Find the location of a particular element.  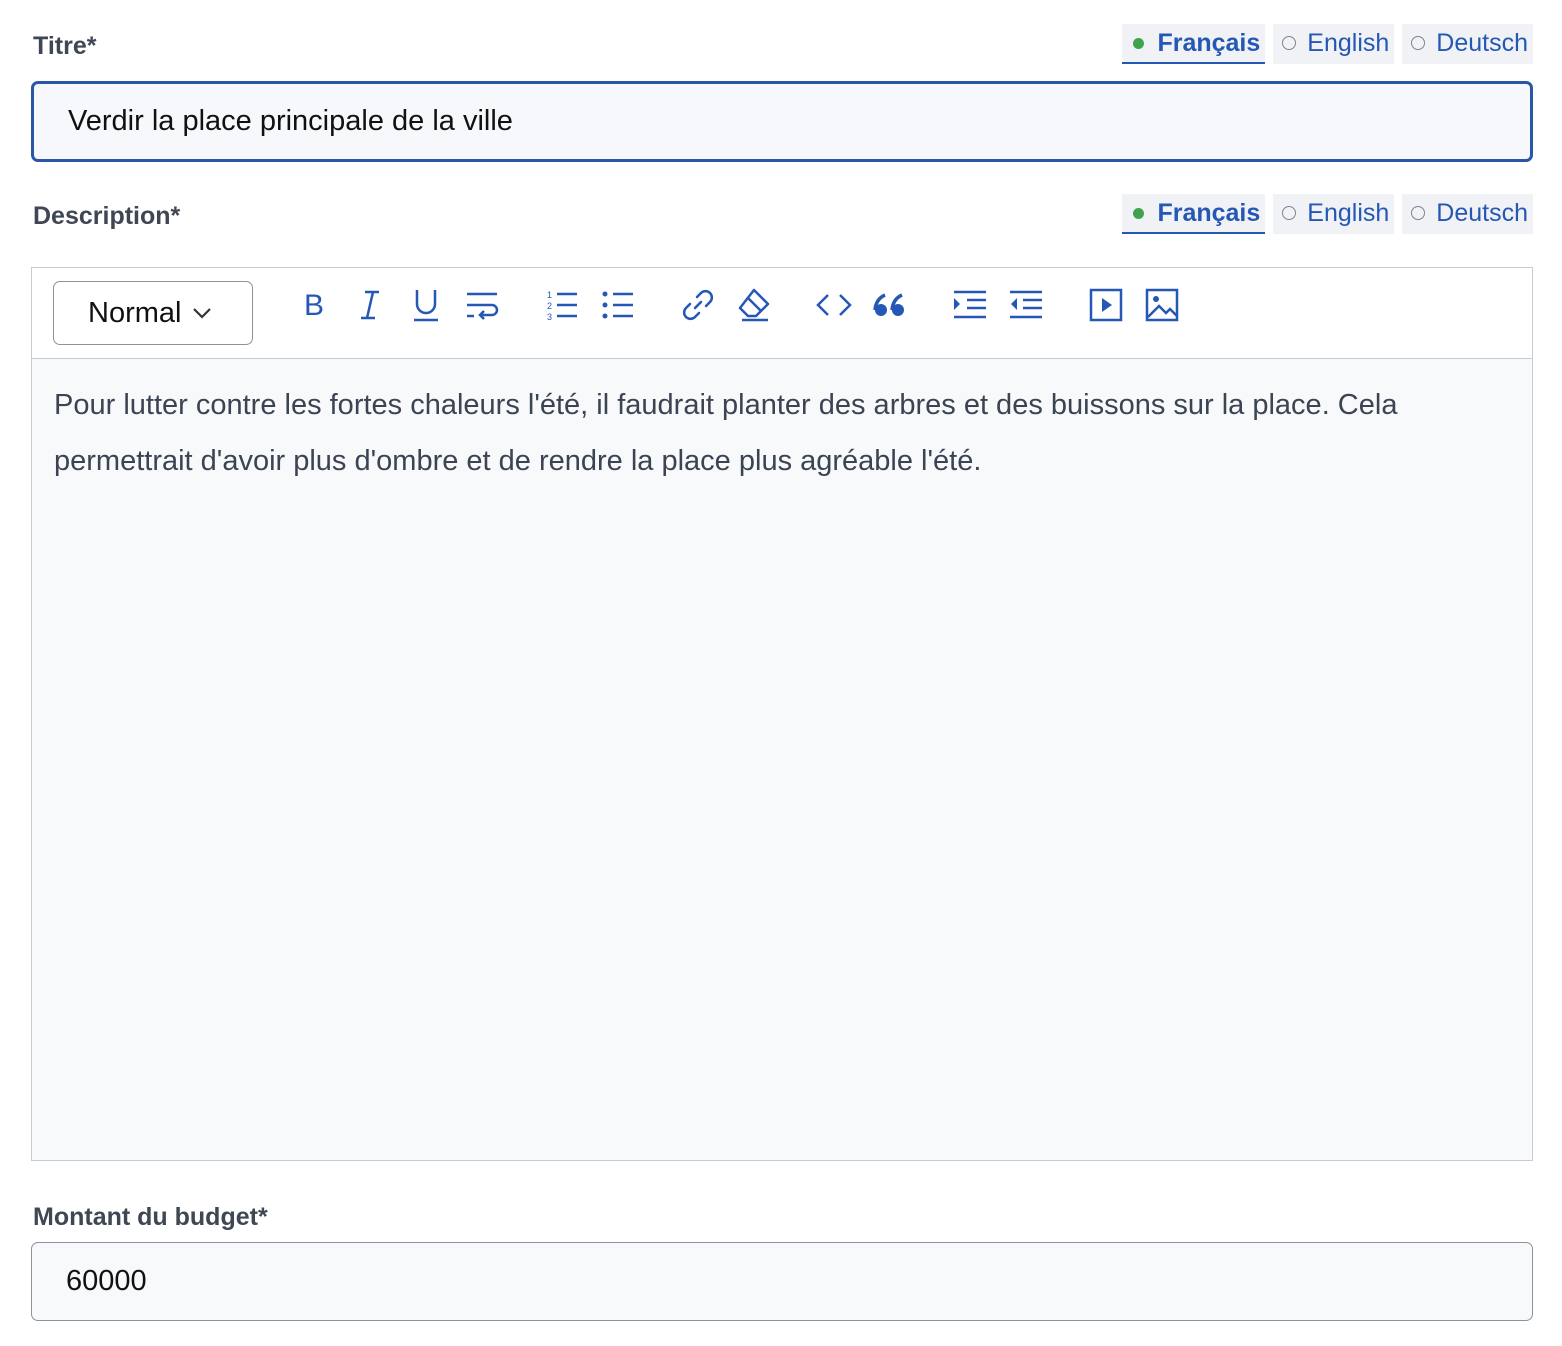

outdent-icon is located at coordinates (1026, 304).